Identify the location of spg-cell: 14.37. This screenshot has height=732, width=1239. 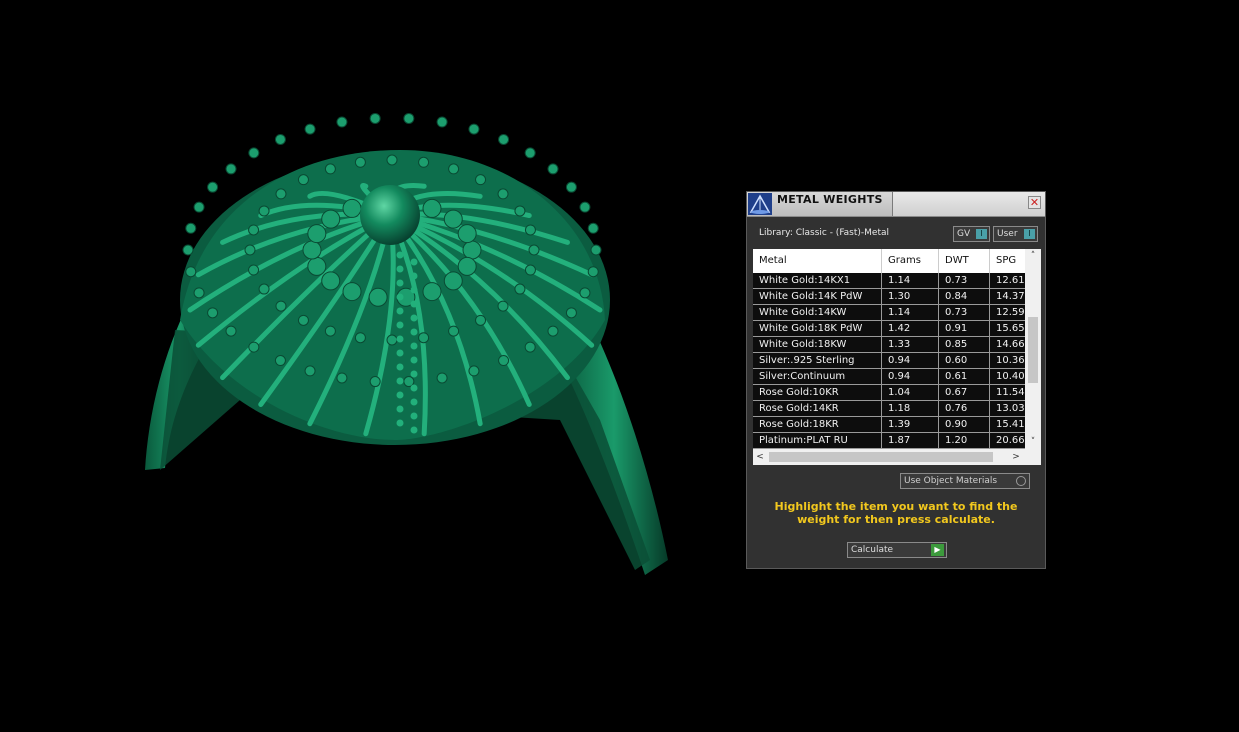
(1010, 296).